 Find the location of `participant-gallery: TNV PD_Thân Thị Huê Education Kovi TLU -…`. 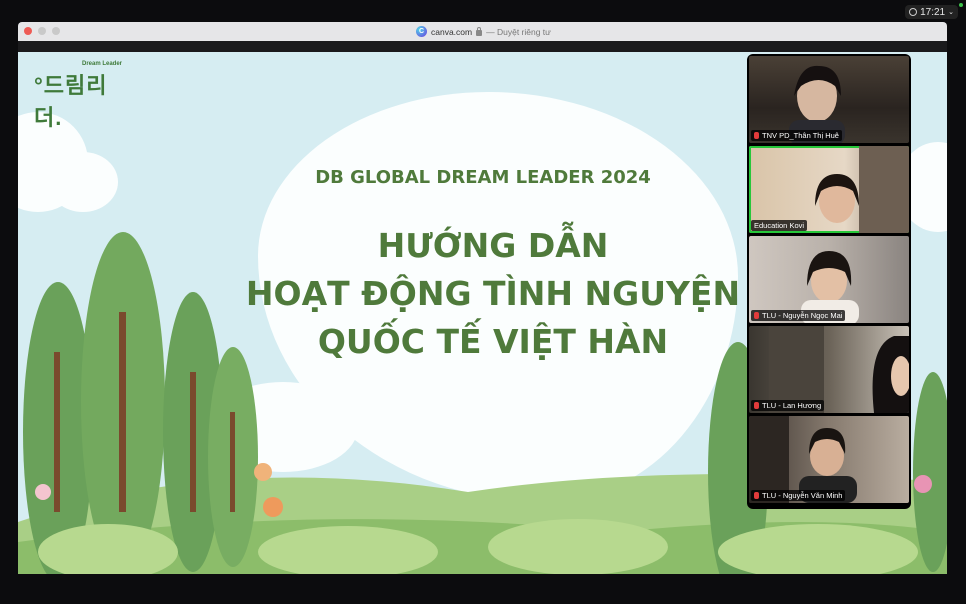

participant-gallery: TNV PD_Thân Thị Huê Education Kovi TLU -… is located at coordinates (829, 281).